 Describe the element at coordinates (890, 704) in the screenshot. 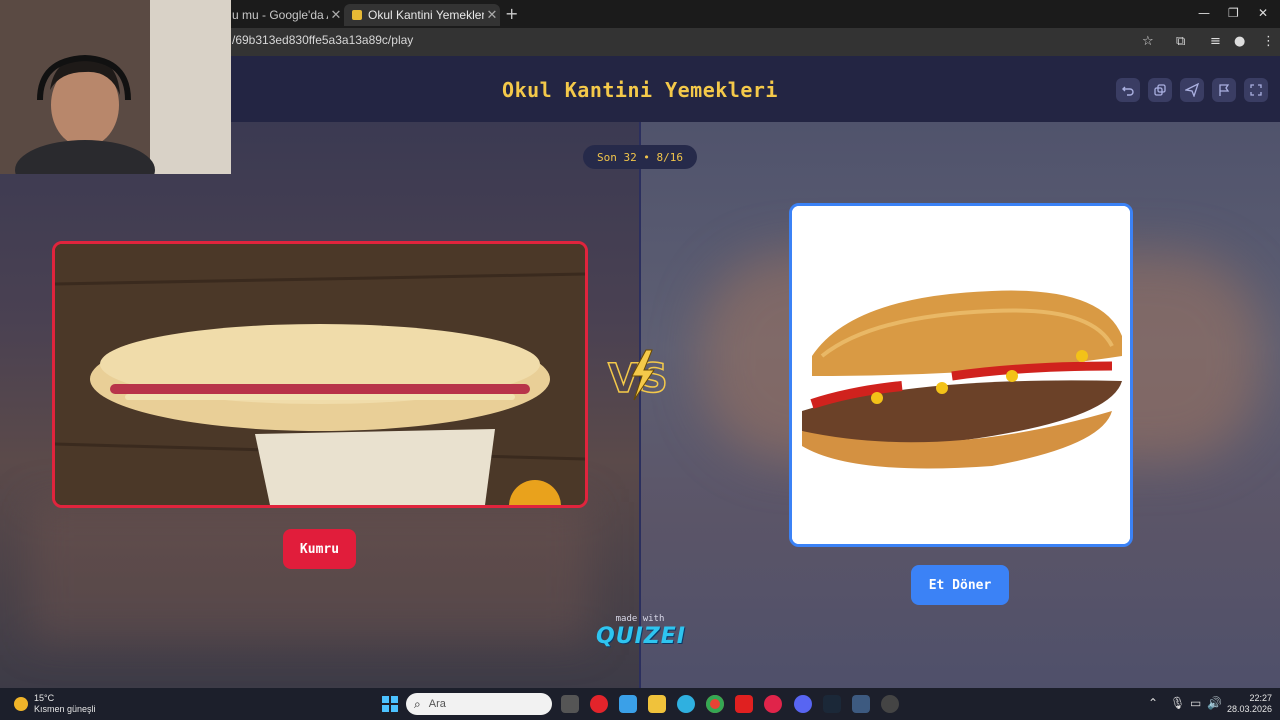

I see `obs-icon` at that location.